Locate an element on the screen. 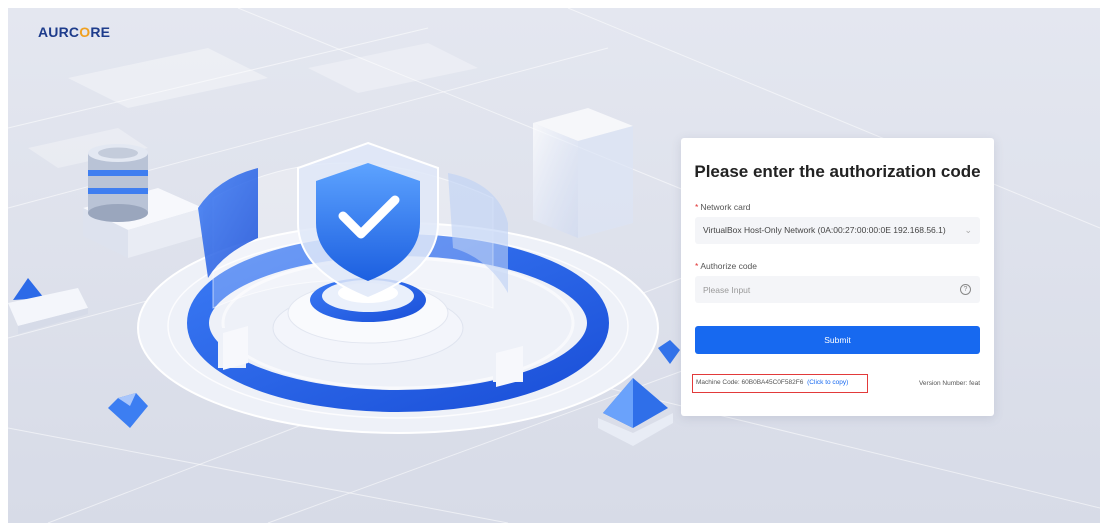  help-icon: ? is located at coordinates (965, 289).